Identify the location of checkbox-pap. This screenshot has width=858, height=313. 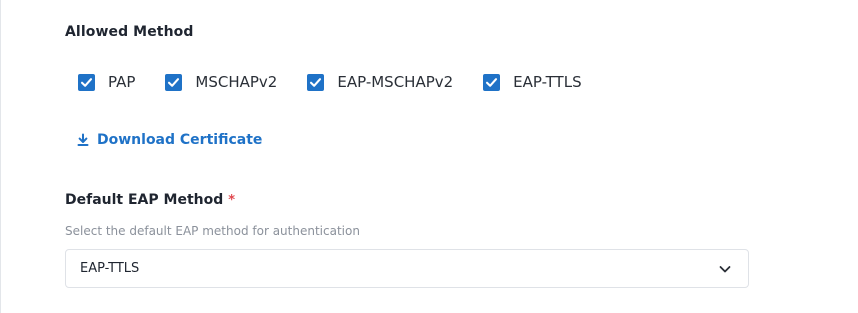
(86, 82).